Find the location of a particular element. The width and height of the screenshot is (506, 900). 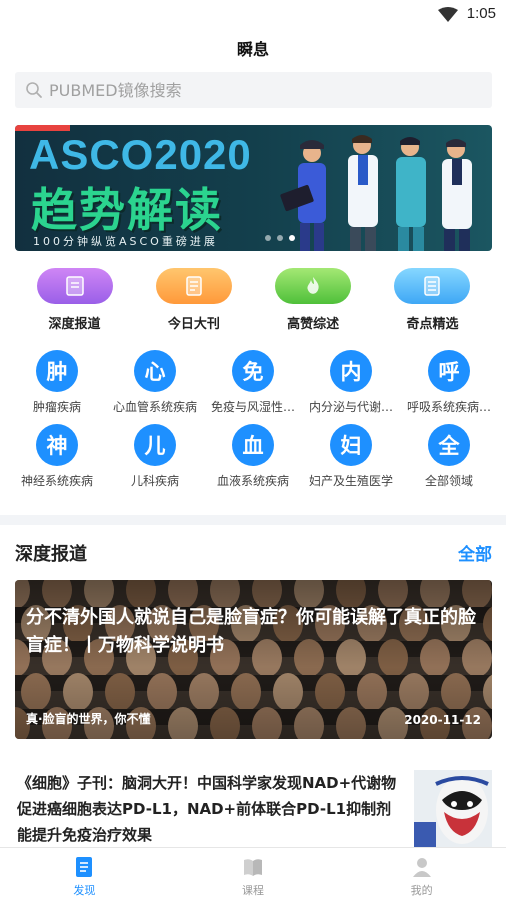

tab-label: 我的 is located at coordinates (421, 890).